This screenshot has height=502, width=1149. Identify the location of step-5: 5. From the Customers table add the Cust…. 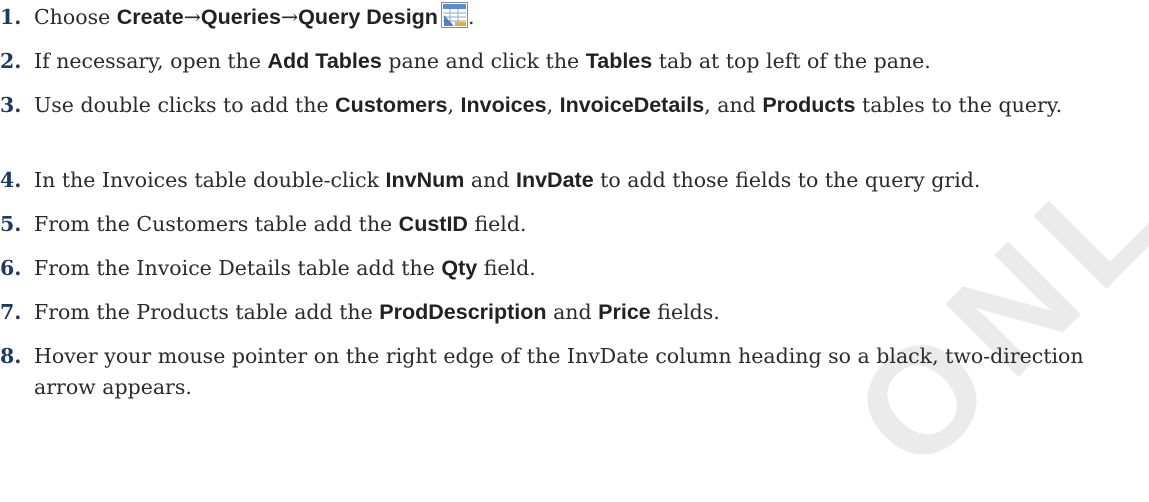
(572, 224).